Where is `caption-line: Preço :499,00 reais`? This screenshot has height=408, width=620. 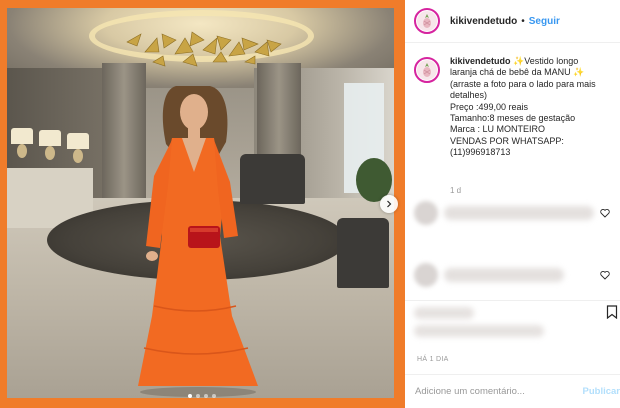
caption-line: Preço :499,00 reais is located at coordinates (489, 106).